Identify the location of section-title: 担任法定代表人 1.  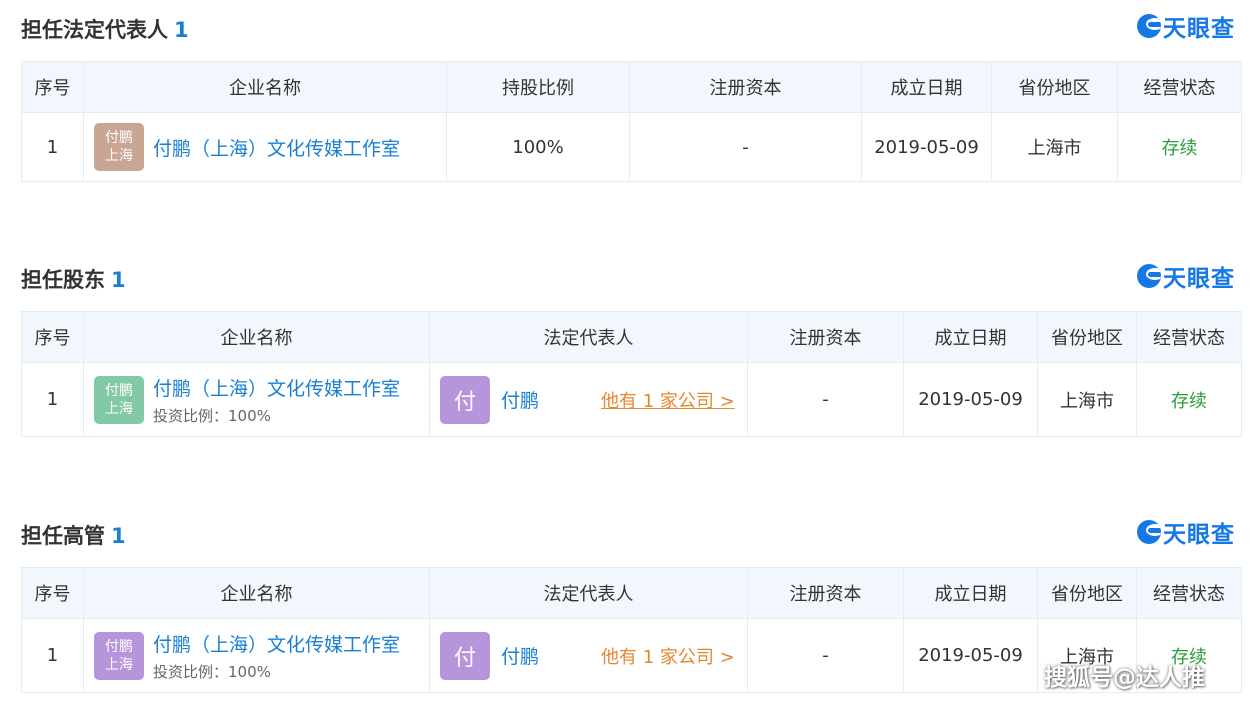
(105, 29).